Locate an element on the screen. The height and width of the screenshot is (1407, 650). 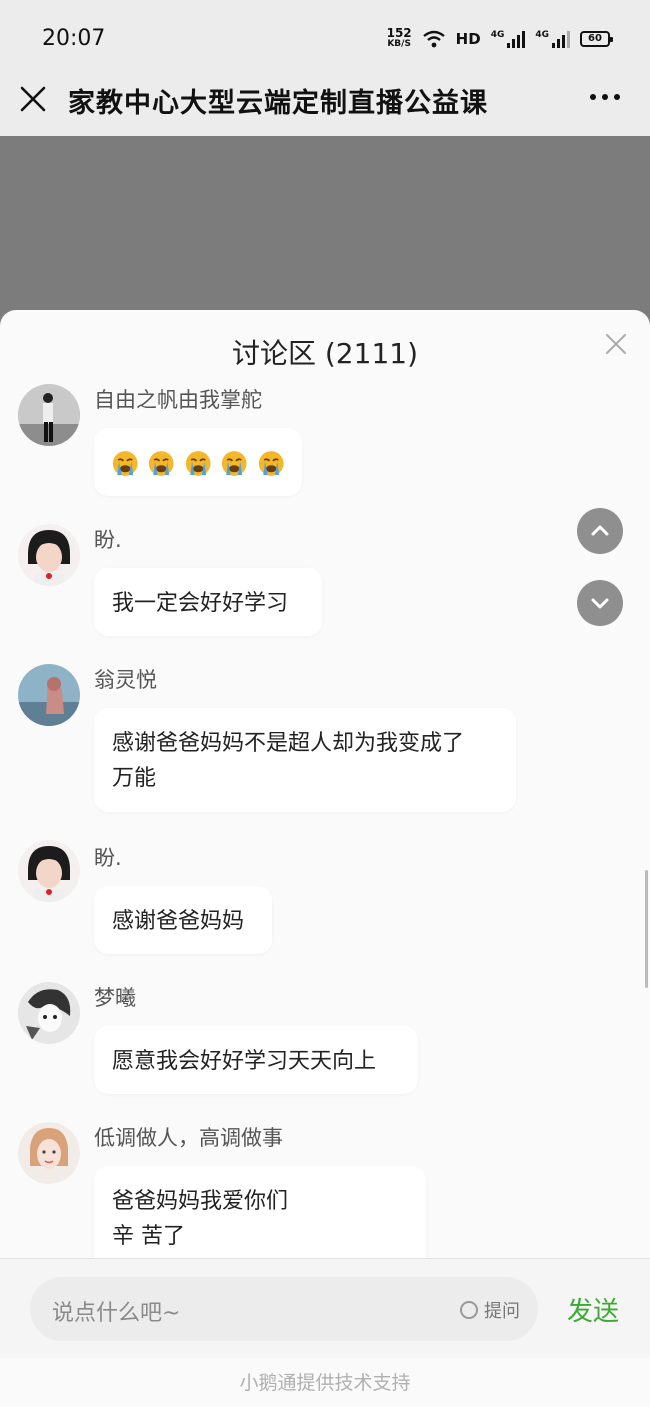
ask-label: 提问 is located at coordinates (502, 1311).